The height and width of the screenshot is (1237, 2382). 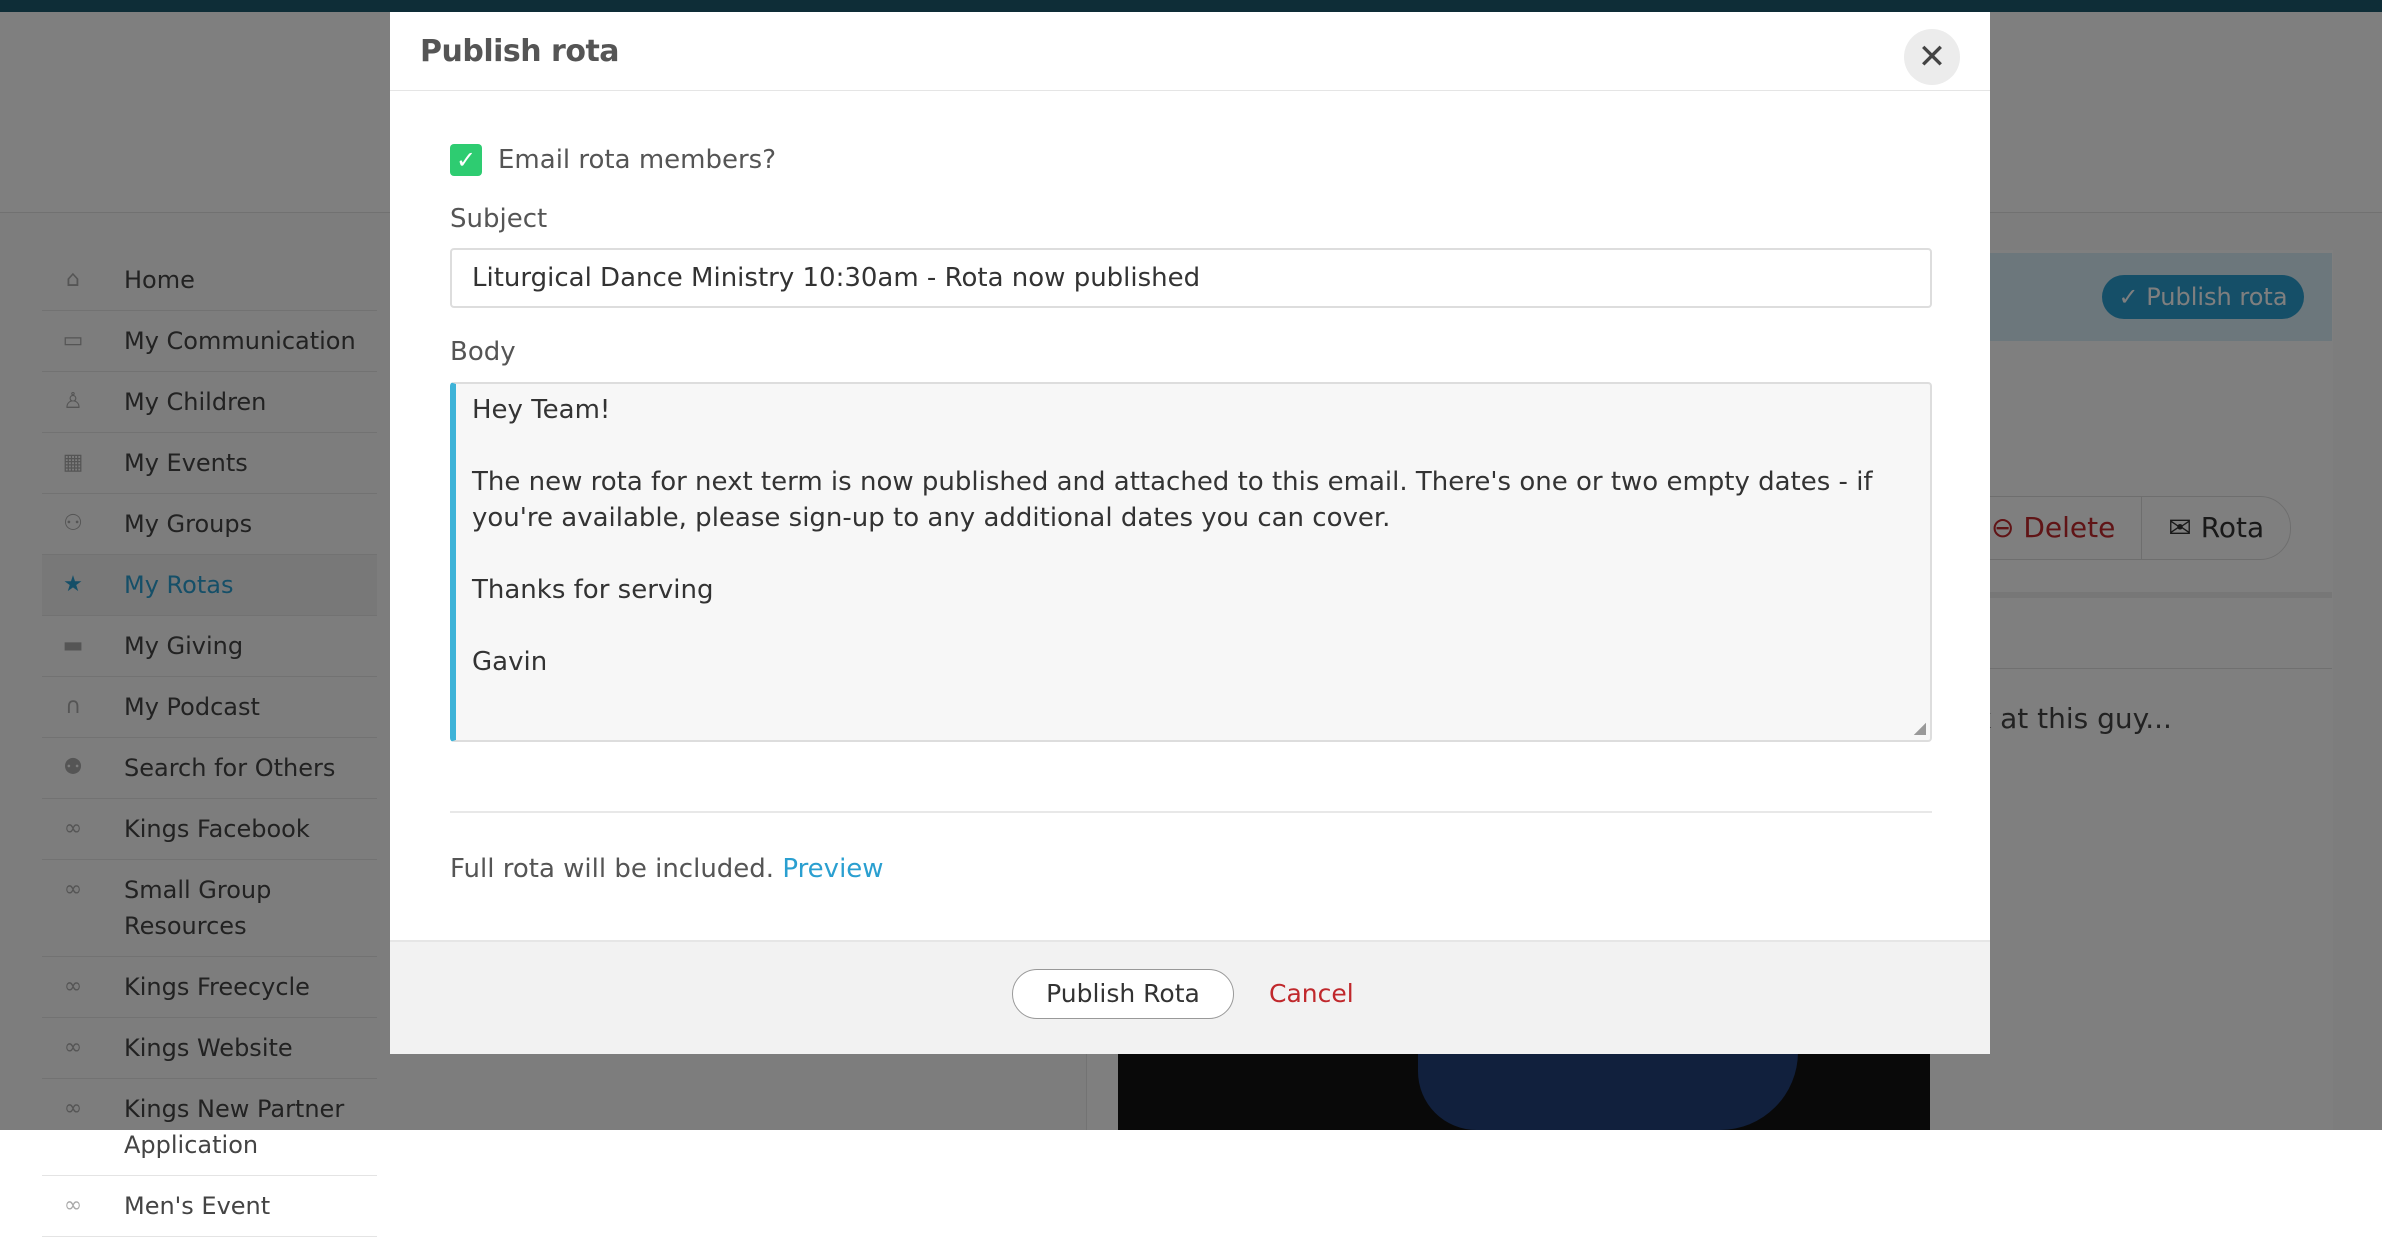 I want to click on subject-input, so click(x=1191, y=278).